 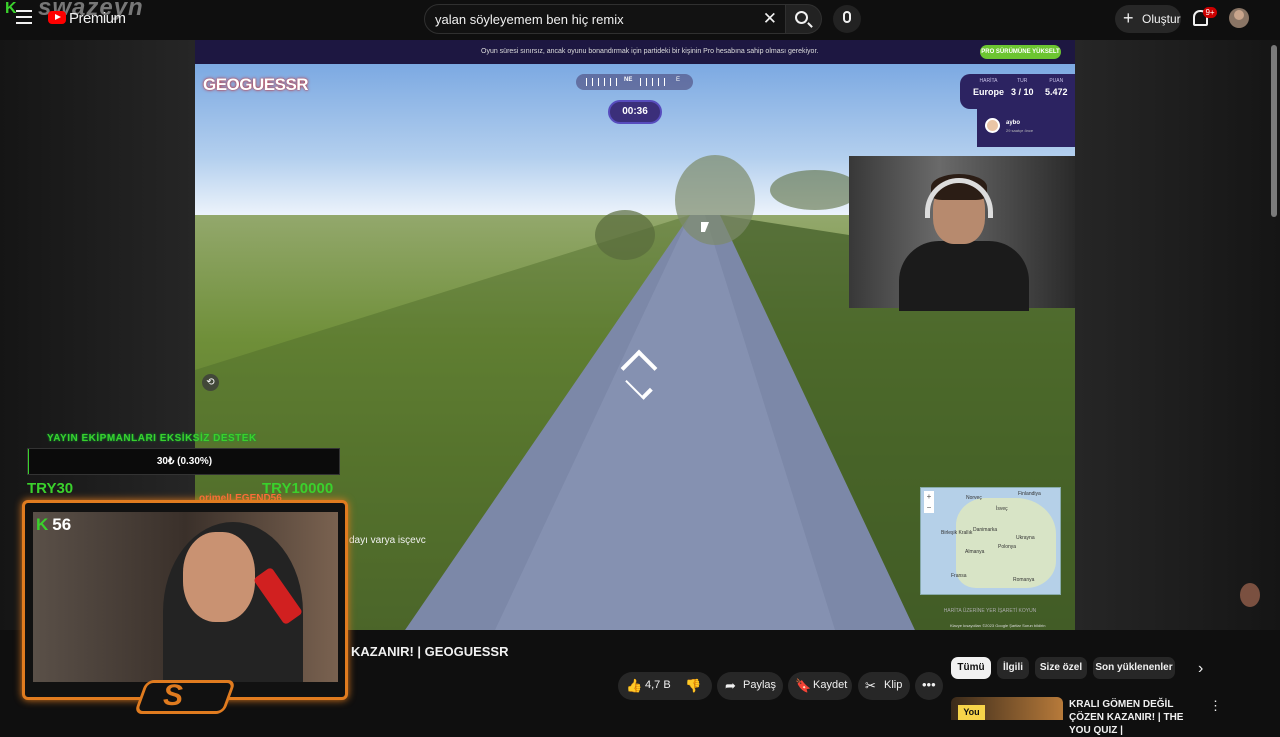 What do you see at coordinates (1022, 92) in the screenshot?
I see `stat-round-value: 3 / 10` at bounding box center [1022, 92].